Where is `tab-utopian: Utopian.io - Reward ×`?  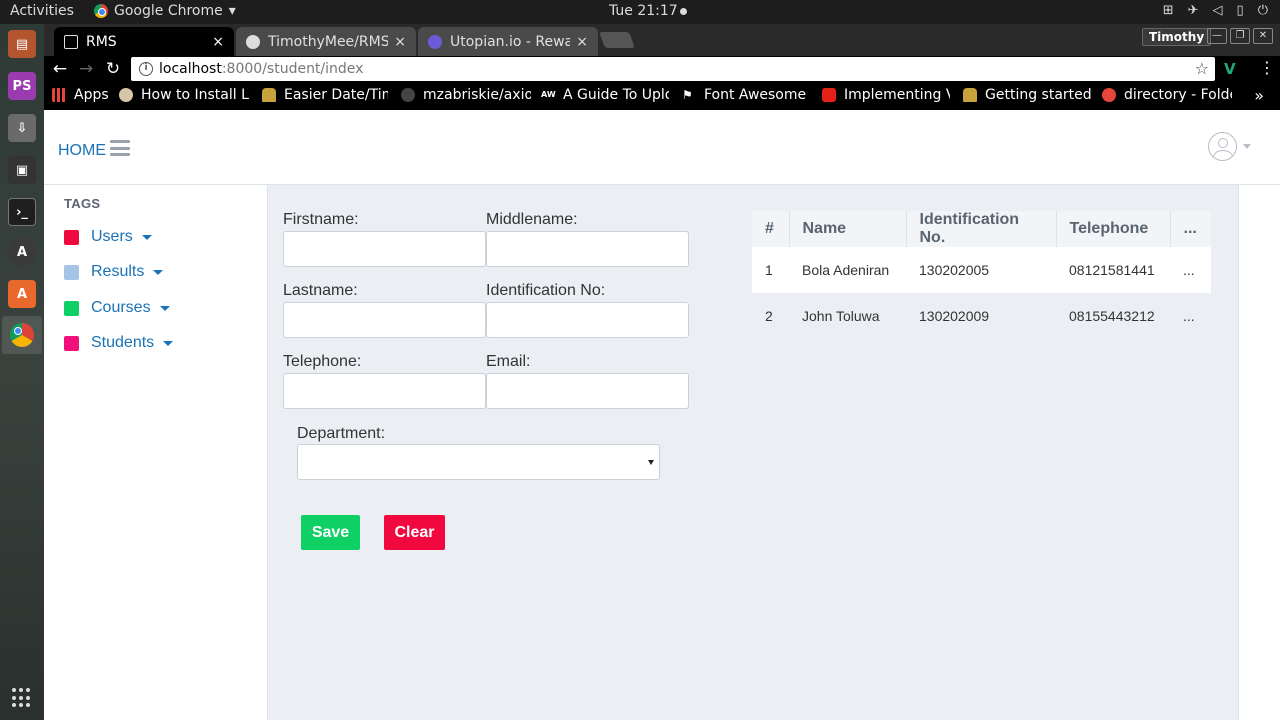
tab-utopian: Utopian.io - Reward × is located at coordinates (508, 41).